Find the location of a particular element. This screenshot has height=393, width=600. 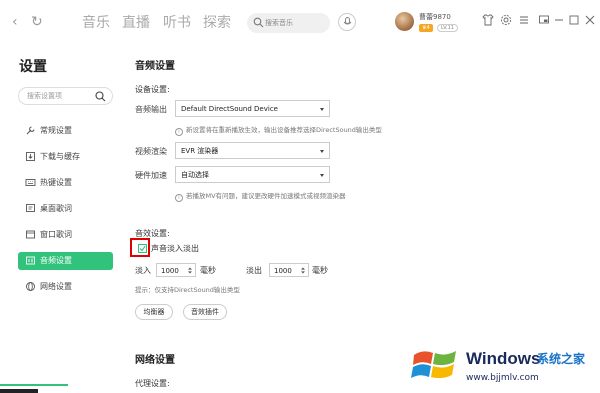

sidebar-item-hotkeys: 热键设置 is located at coordinates (65, 183).